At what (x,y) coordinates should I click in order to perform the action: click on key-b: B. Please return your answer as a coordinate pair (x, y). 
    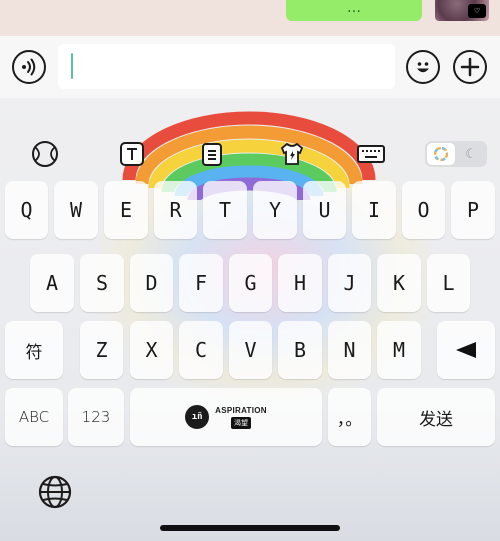
    Looking at the image, I should click on (300, 350).